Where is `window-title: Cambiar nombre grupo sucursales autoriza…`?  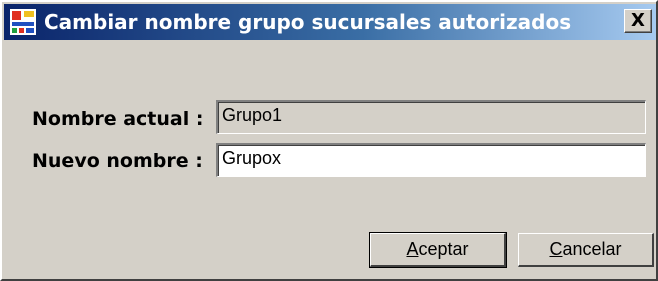 window-title: Cambiar nombre grupo sucursales autoriza… is located at coordinates (308, 22).